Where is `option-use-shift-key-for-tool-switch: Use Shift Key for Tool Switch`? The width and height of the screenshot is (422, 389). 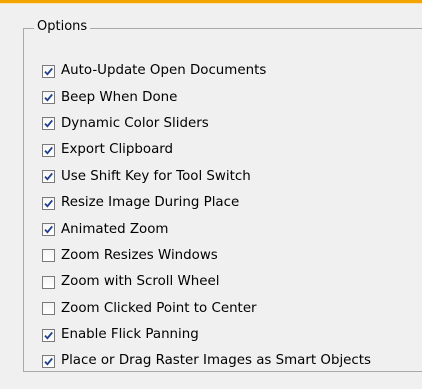 option-use-shift-key-for-tool-switch: Use Shift Key for Tool Switch is located at coordinates (206, 177).